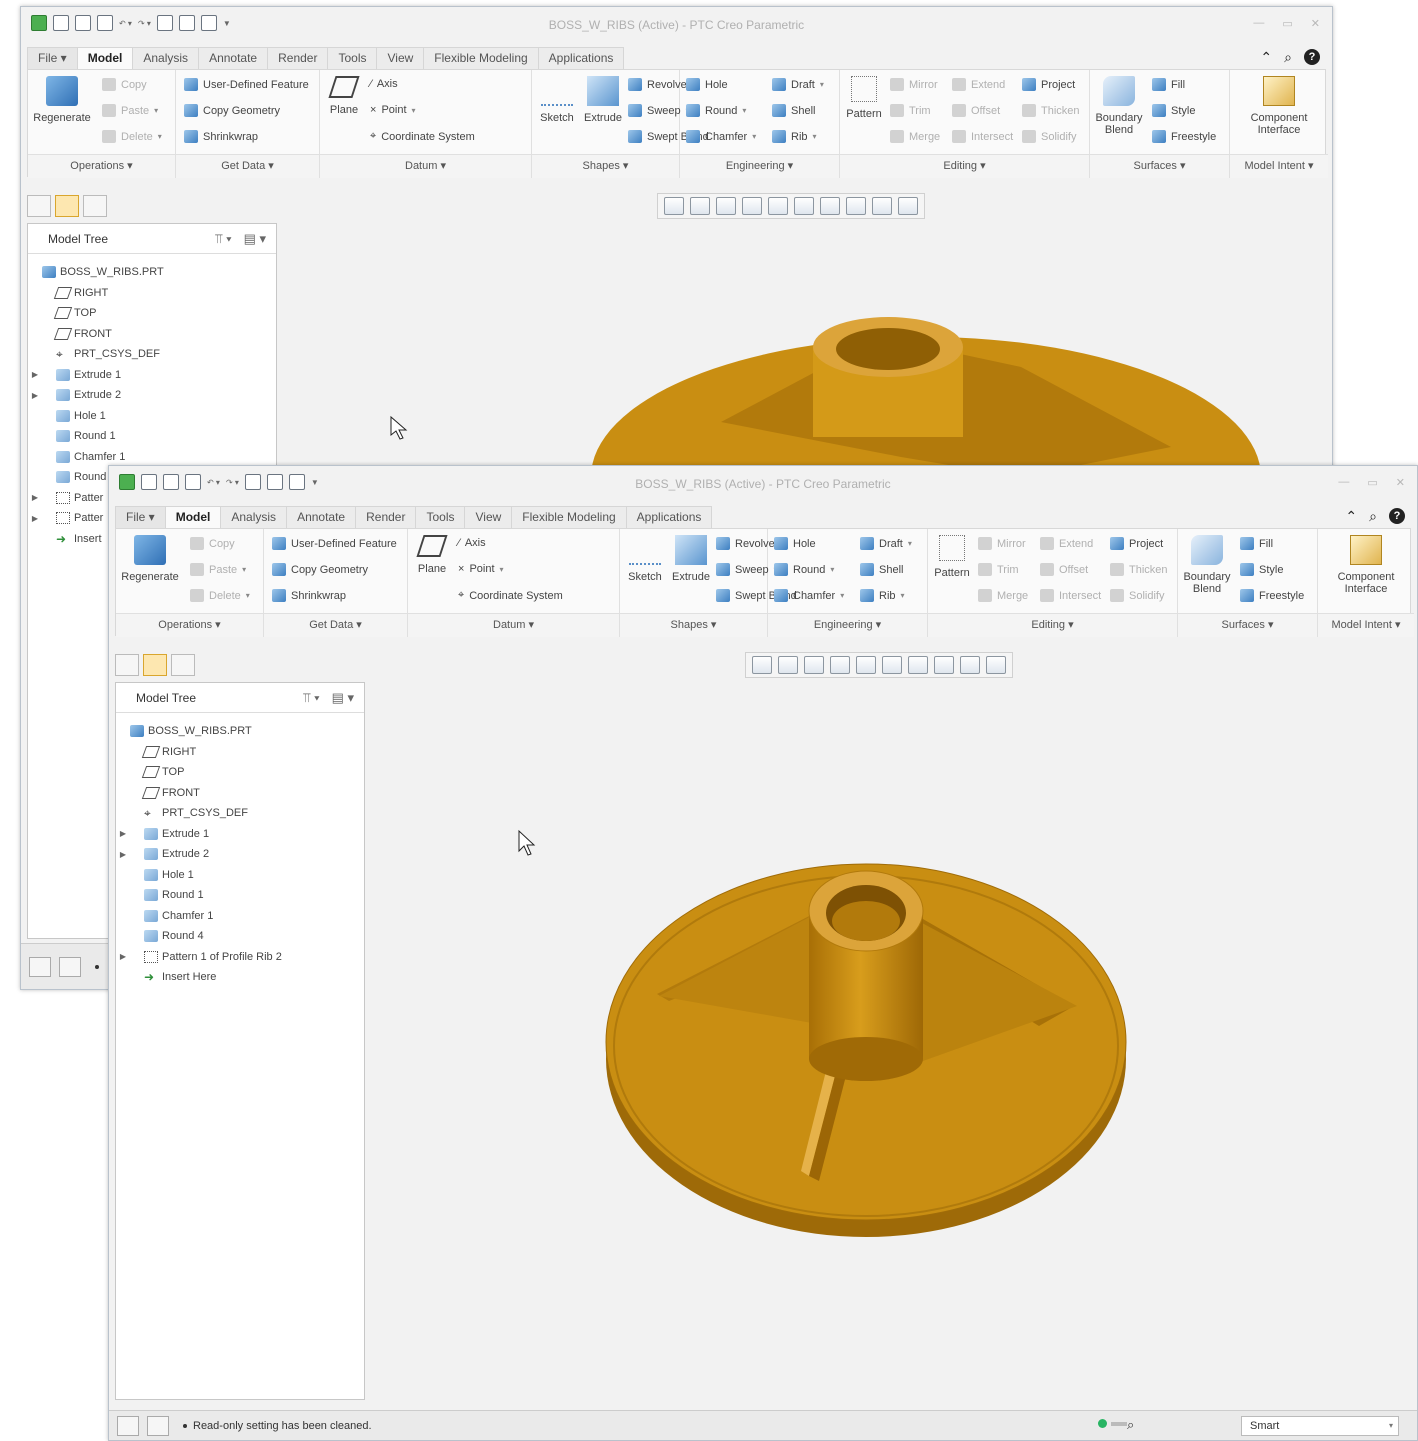  Describe the element at coordinates (866, 921) in the screenshot. I see `boss-hole-inner` at that location.